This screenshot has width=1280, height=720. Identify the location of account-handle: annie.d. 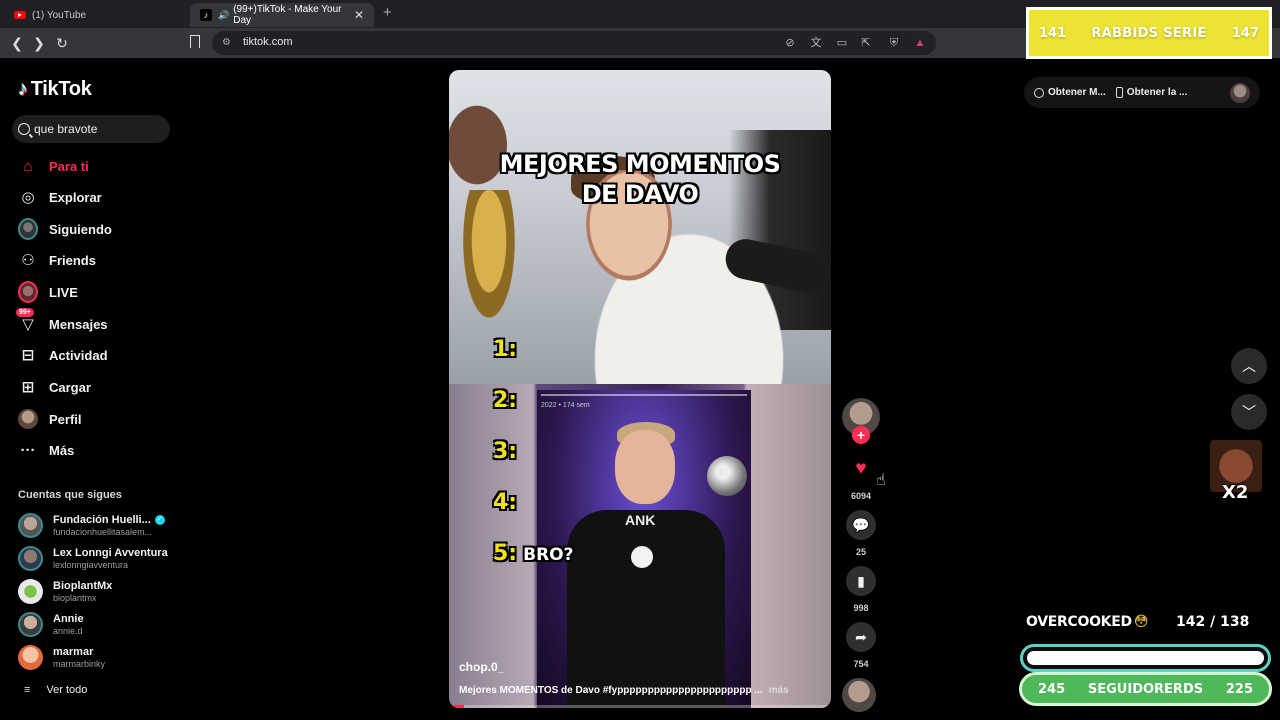
(68, 630).